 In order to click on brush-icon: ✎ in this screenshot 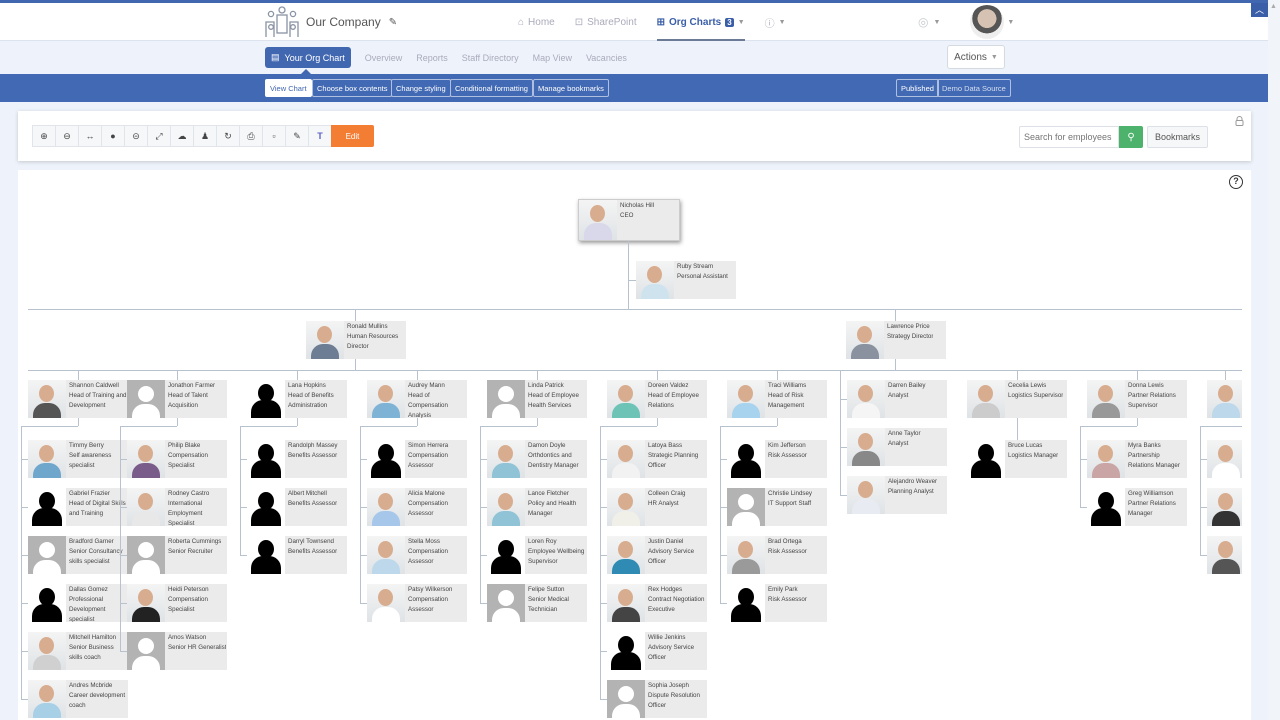, I will do `click(297, 136)`.